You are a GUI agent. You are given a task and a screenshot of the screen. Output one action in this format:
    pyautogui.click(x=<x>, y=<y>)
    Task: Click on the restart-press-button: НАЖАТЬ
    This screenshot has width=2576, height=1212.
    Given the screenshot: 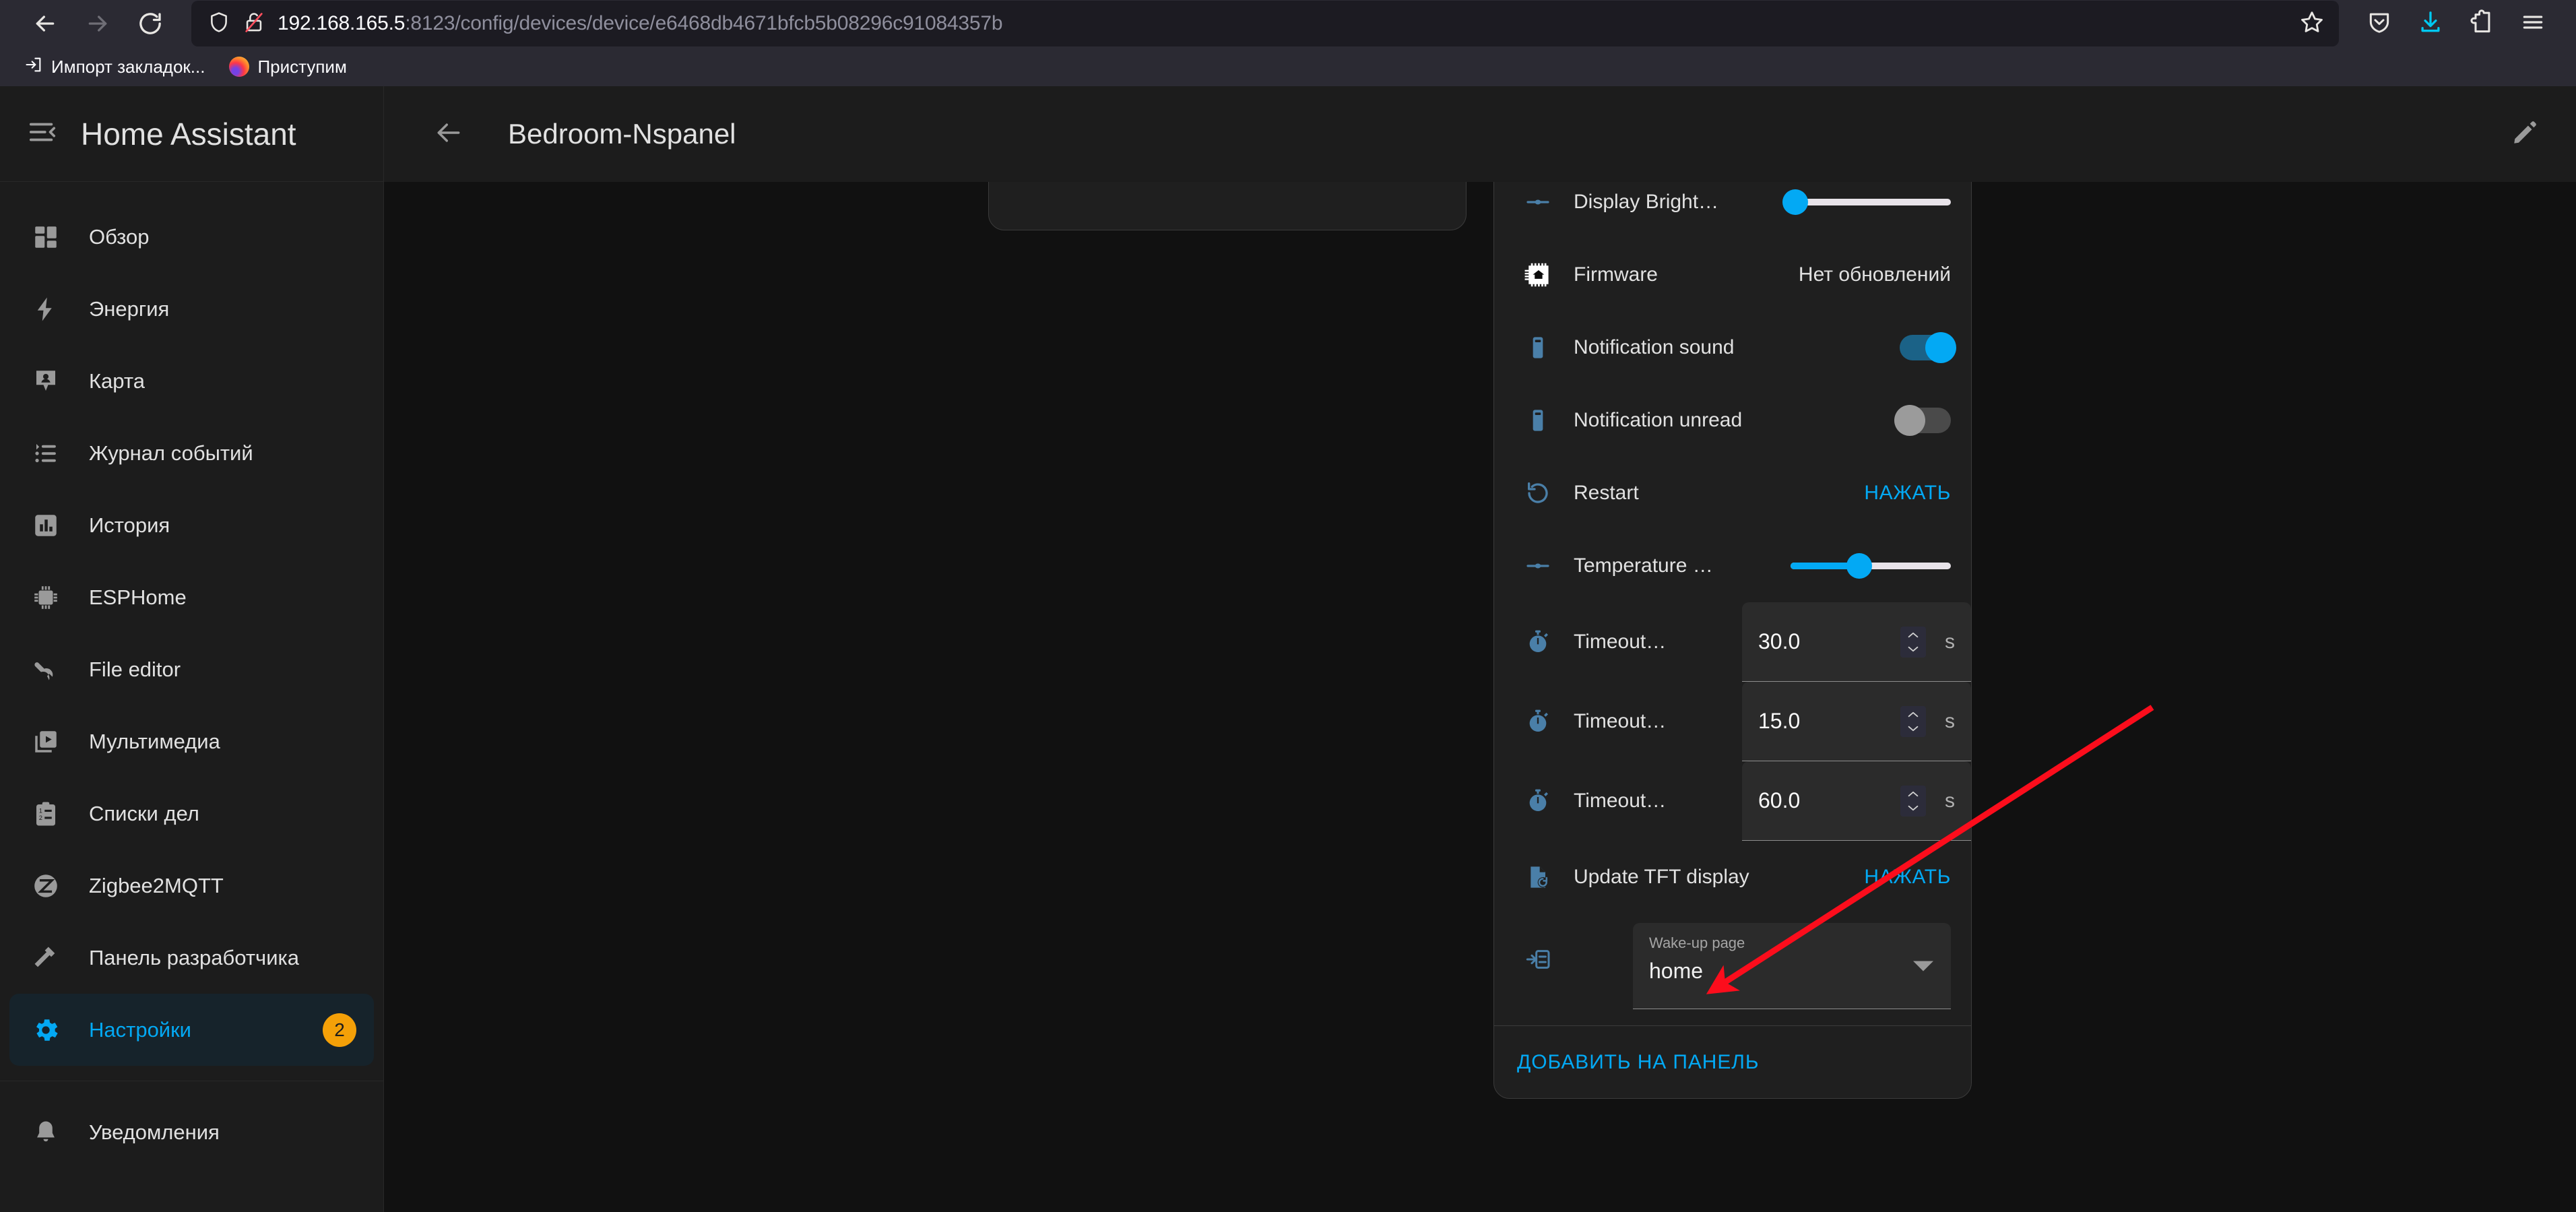 What is the action you would take?
    pyautogui.click(x=1908, y=494)
    